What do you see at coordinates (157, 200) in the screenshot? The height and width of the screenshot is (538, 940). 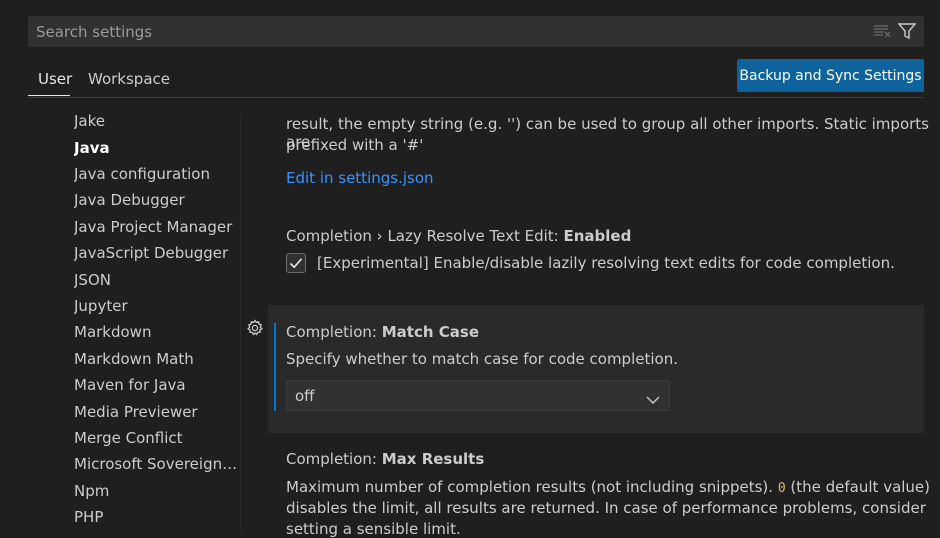 I see `toc-item-java-debugger: Java Debugger` at bounding box center [157, 200].